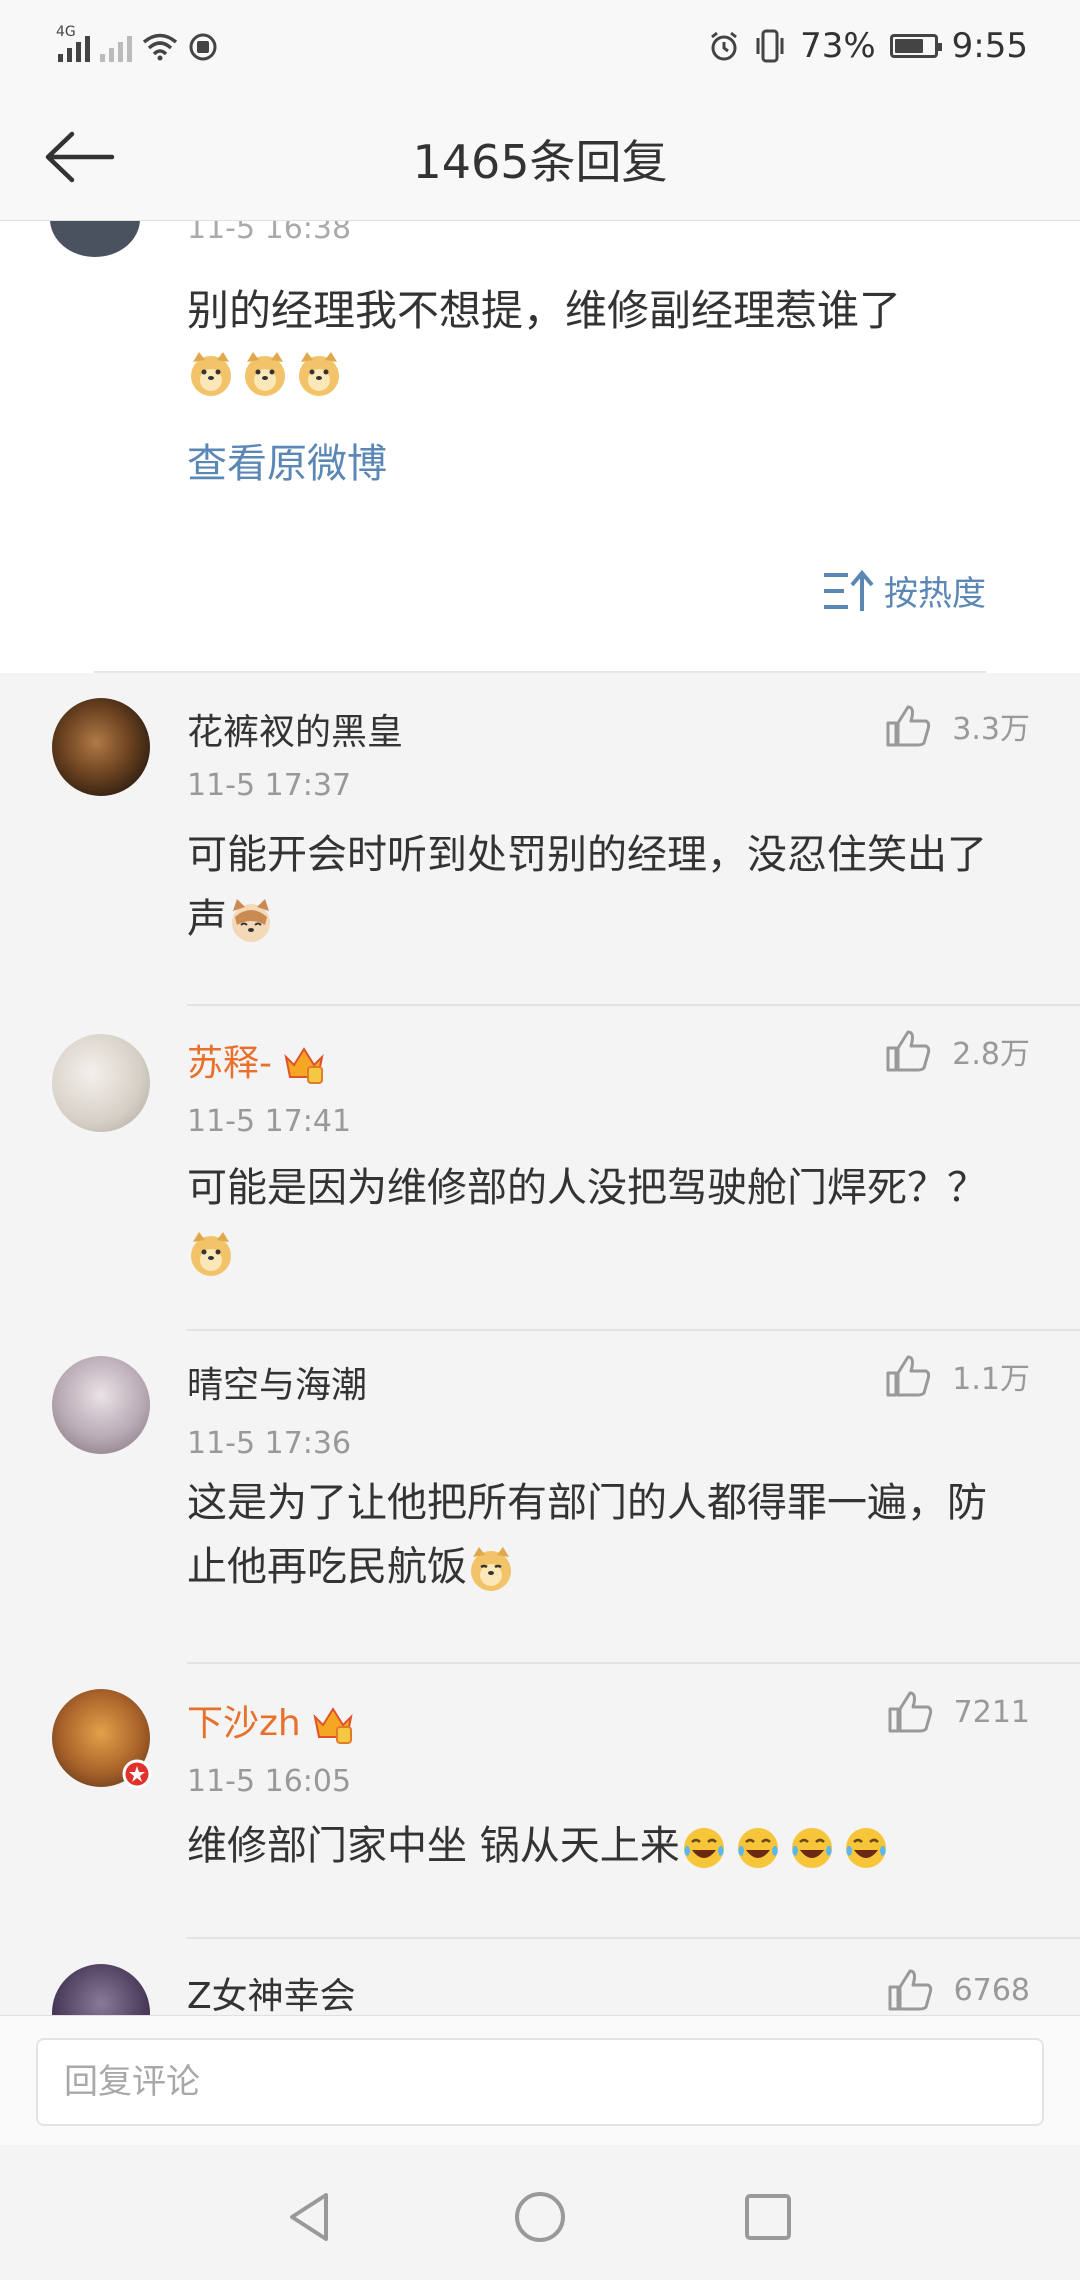 The width and height of the screenshot is (1080, 2280). What do you see at coordinates (989, 46) in the screenshot?
I see `clock: 9:55` at bounding box center [989, 46].